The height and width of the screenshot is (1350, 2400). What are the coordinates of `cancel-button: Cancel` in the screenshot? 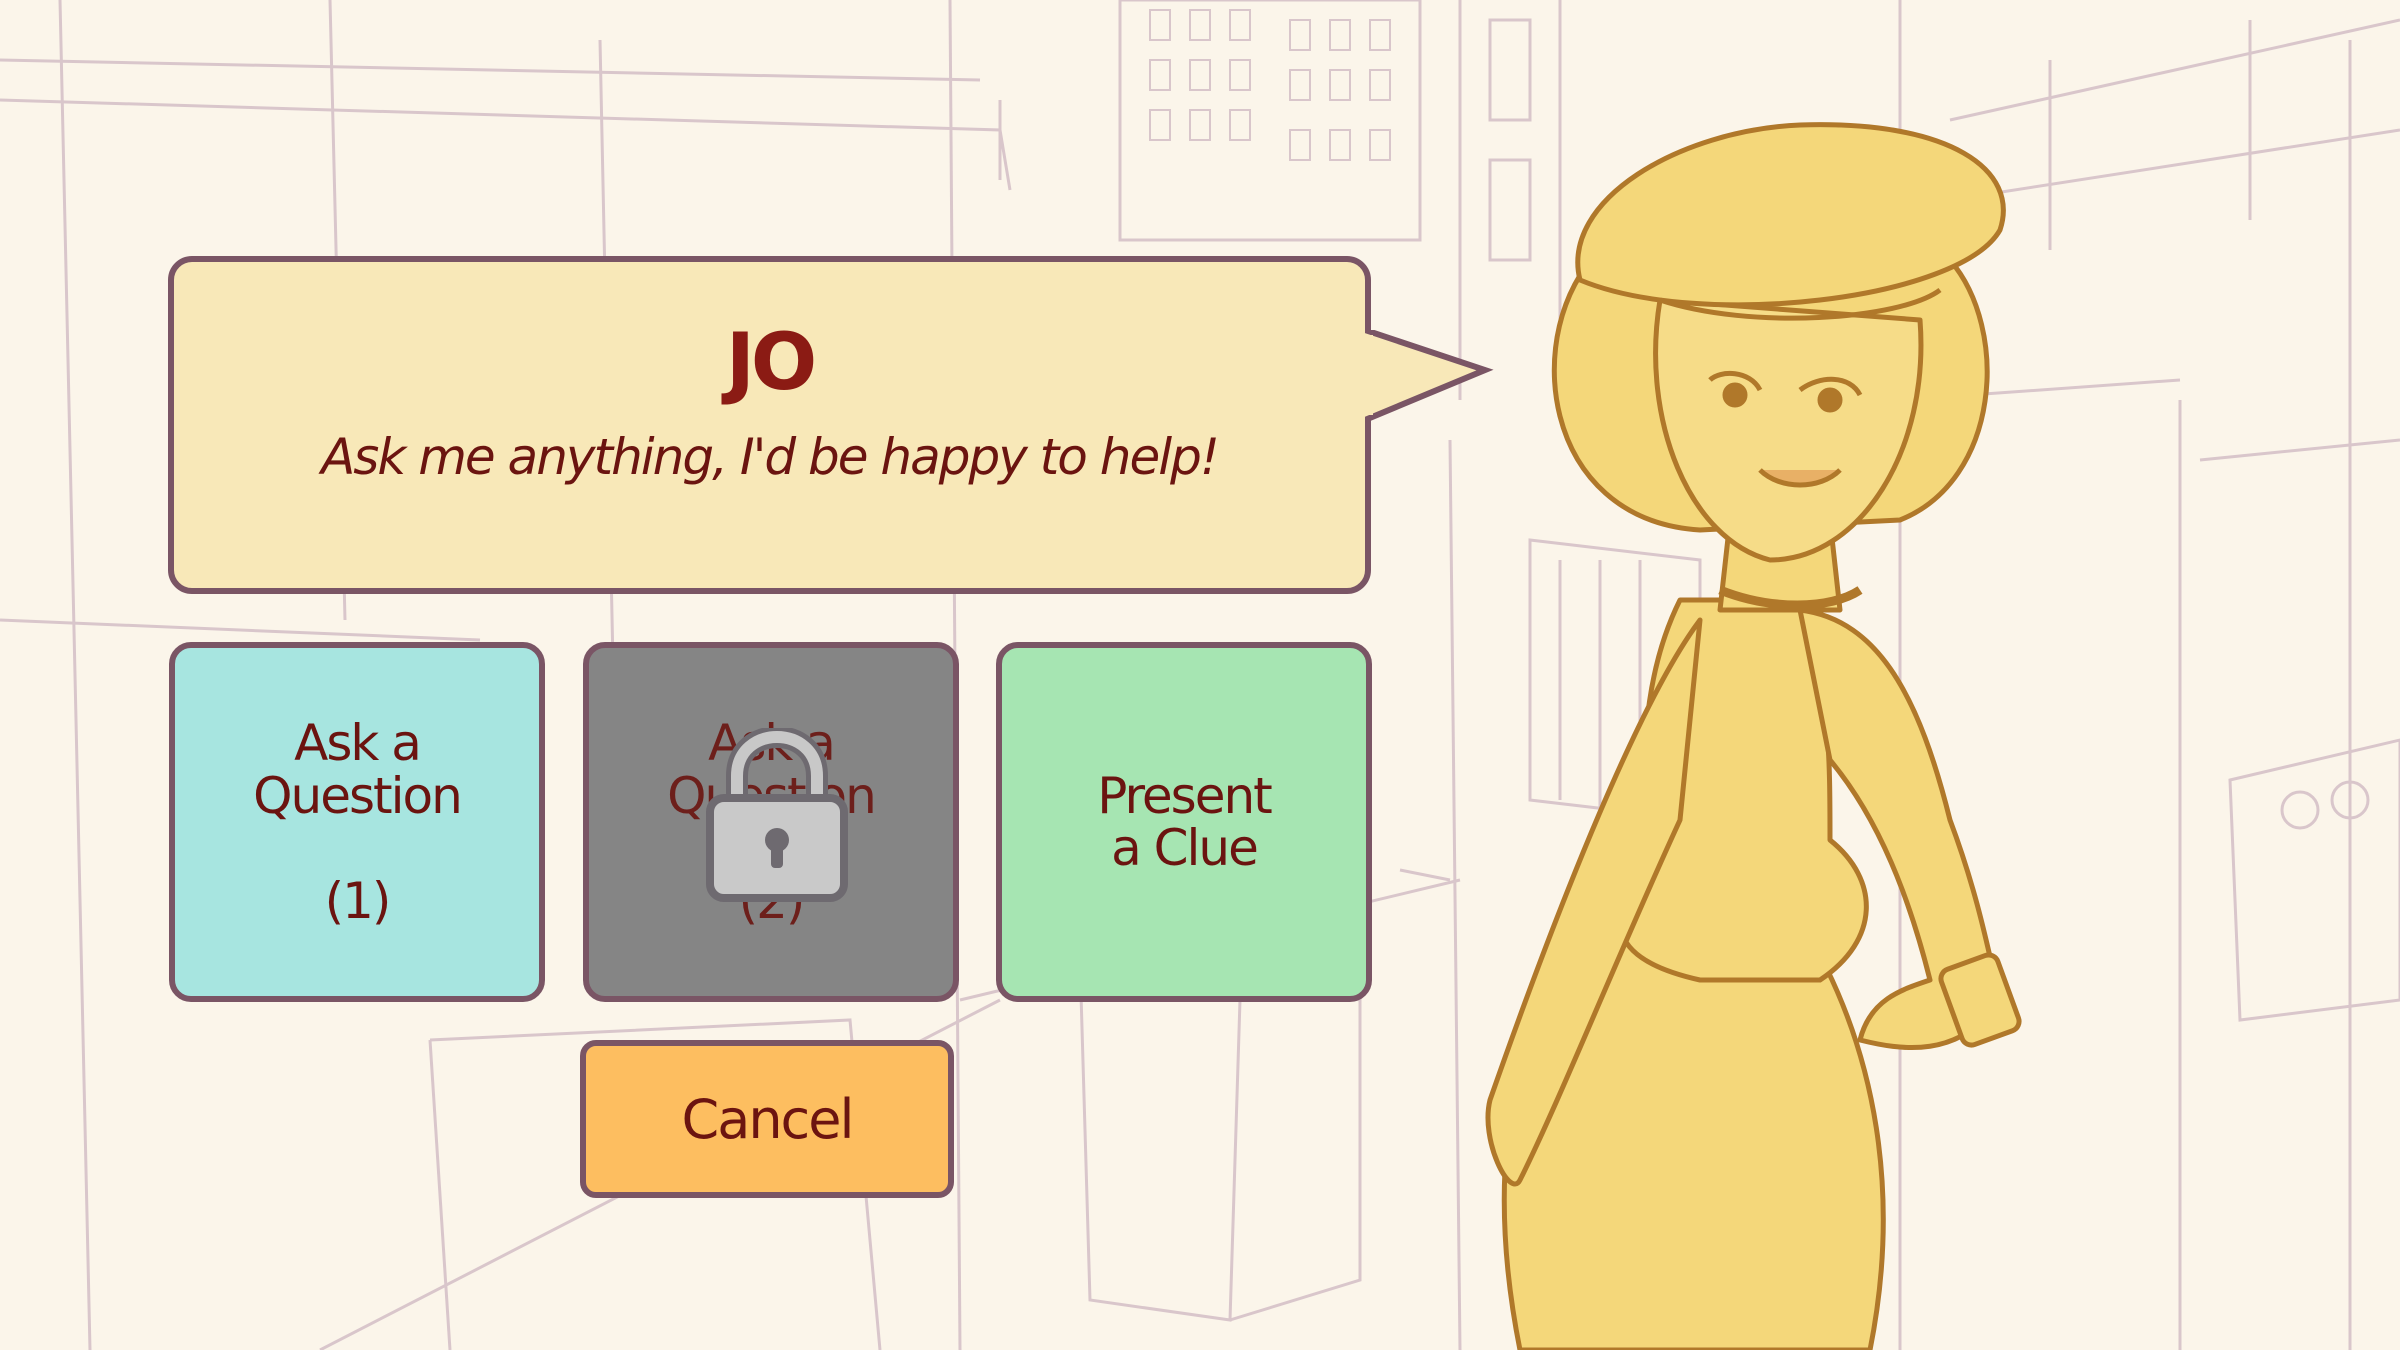 It's located at (767, 1119).